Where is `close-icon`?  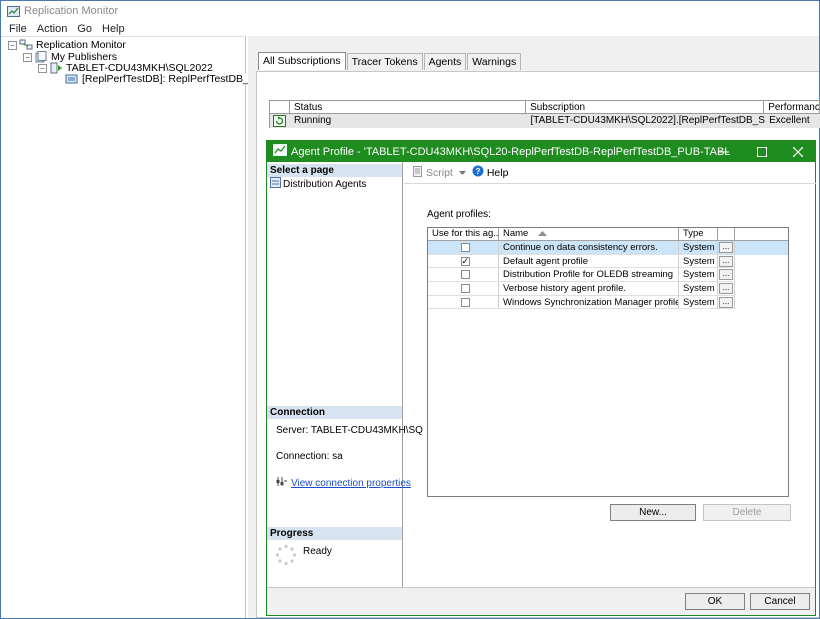 close-icon is located at coordinates (798, 151).